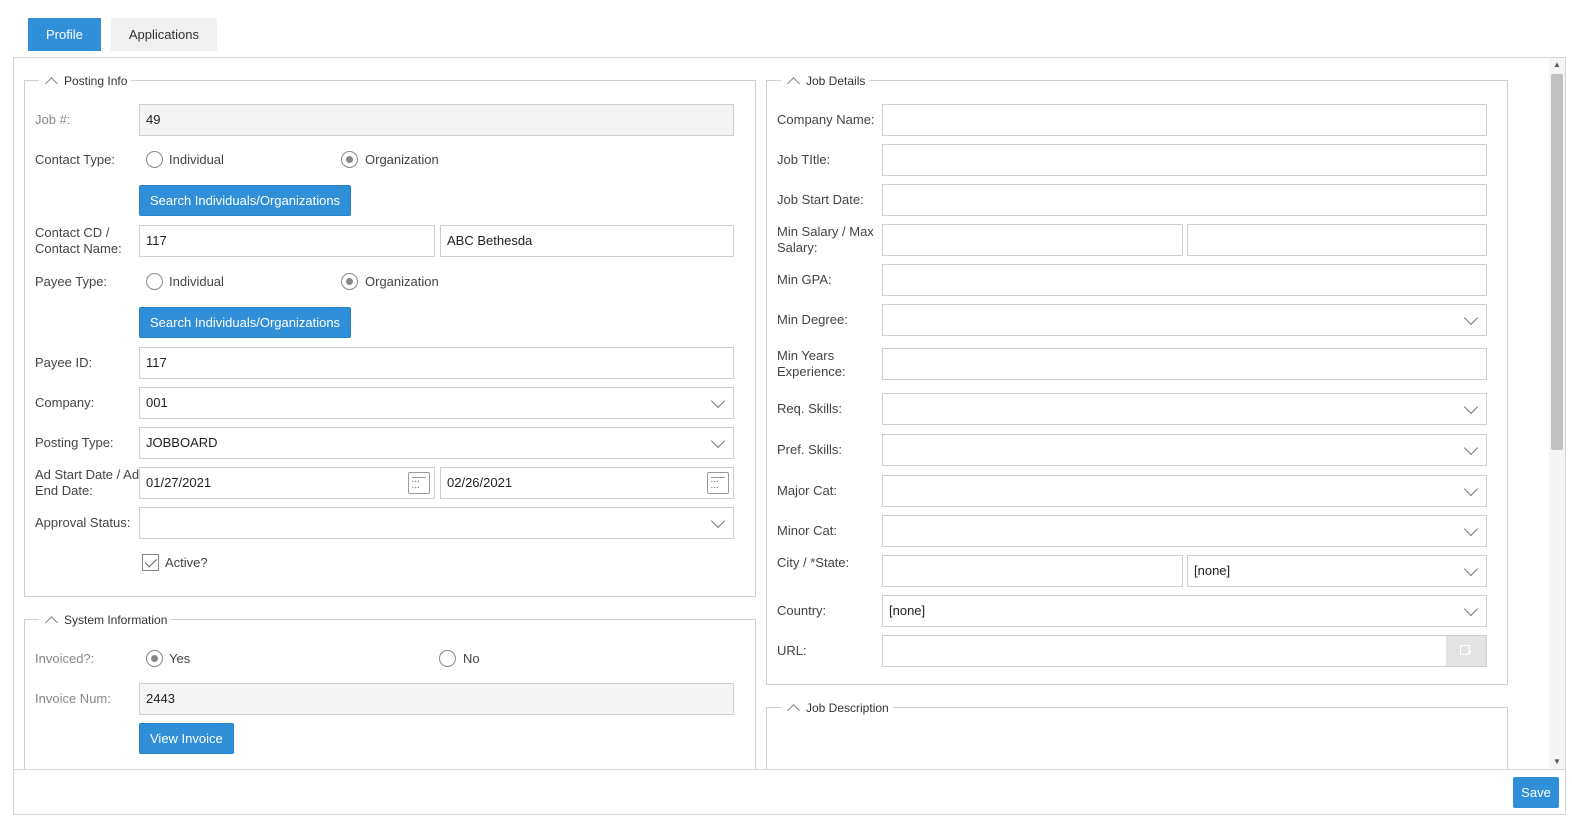 This screenshot has height=826, width=1572. What do you see at coordinates (87, 474) in the screenshot?
I see `ad-dates-label-line1: Ad Start Date / Ad` at bounding box center [87, 474].